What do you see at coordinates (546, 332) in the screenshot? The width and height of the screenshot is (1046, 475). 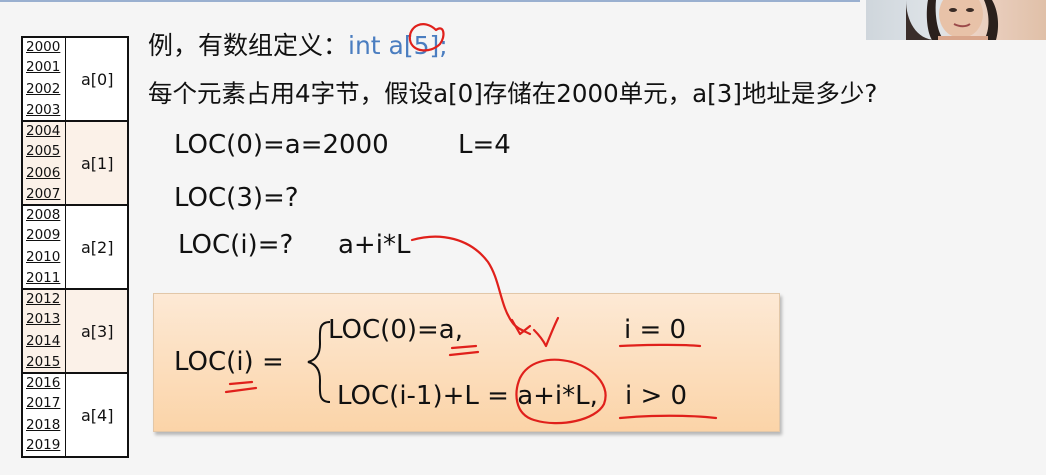 I see `check-annotation` at bounding box center [546, 332].